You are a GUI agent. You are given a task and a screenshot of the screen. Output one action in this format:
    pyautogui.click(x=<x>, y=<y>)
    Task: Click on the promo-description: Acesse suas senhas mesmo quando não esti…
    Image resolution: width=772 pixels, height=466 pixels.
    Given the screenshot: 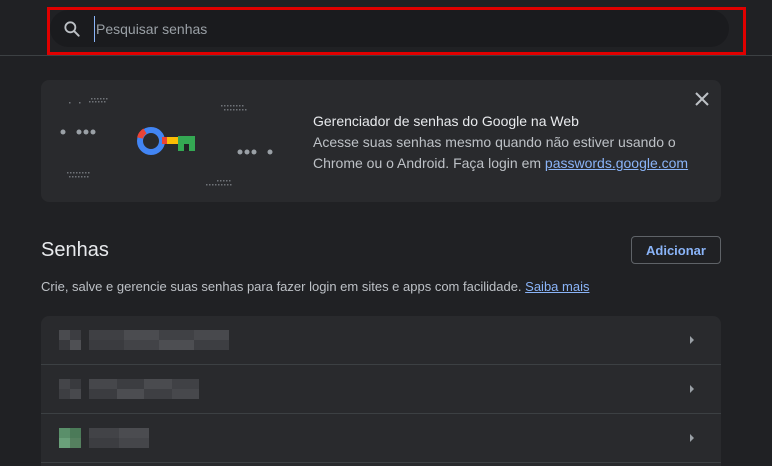 What is the action you would take?
    pyautogui.click(x=503, y=153)
    